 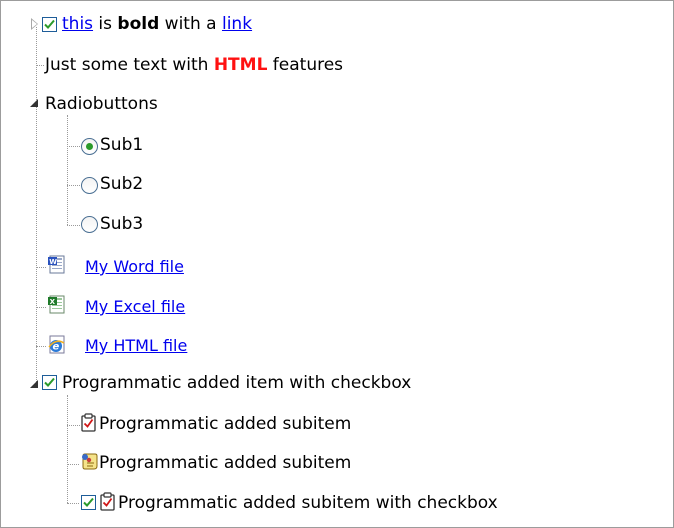 I want to click on node-label: My Word file, so click(x=134, y=267).